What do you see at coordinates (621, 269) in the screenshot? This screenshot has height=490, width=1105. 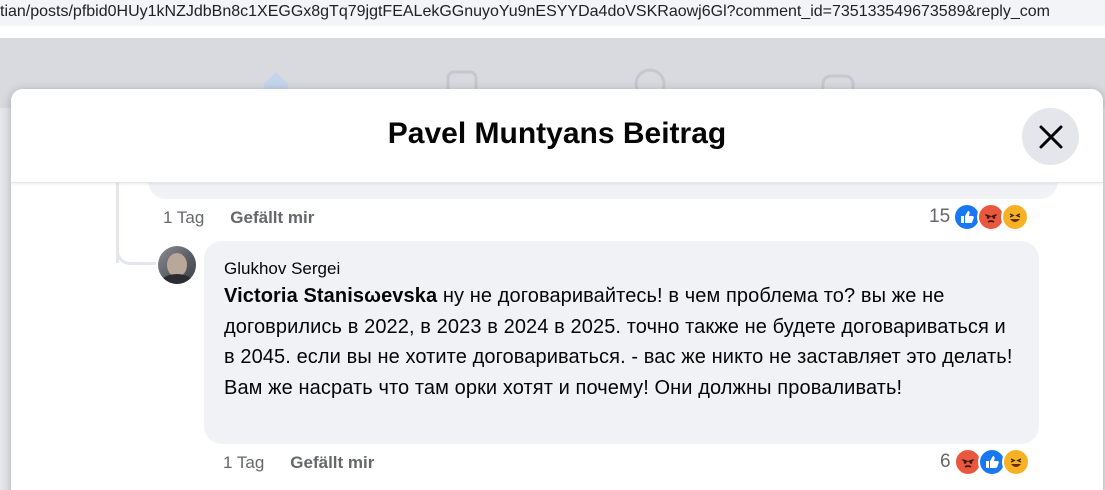 I see `comment-author: Glukhov Sergei` at bounding box center [621, 269].